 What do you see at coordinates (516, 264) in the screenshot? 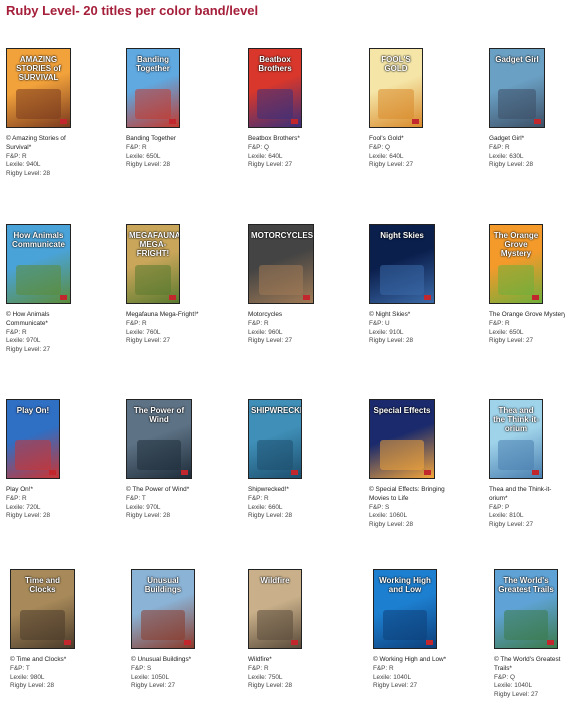
I see `book-cover-image: The Orange Grove Mystery` at bounding box center [516, 264].